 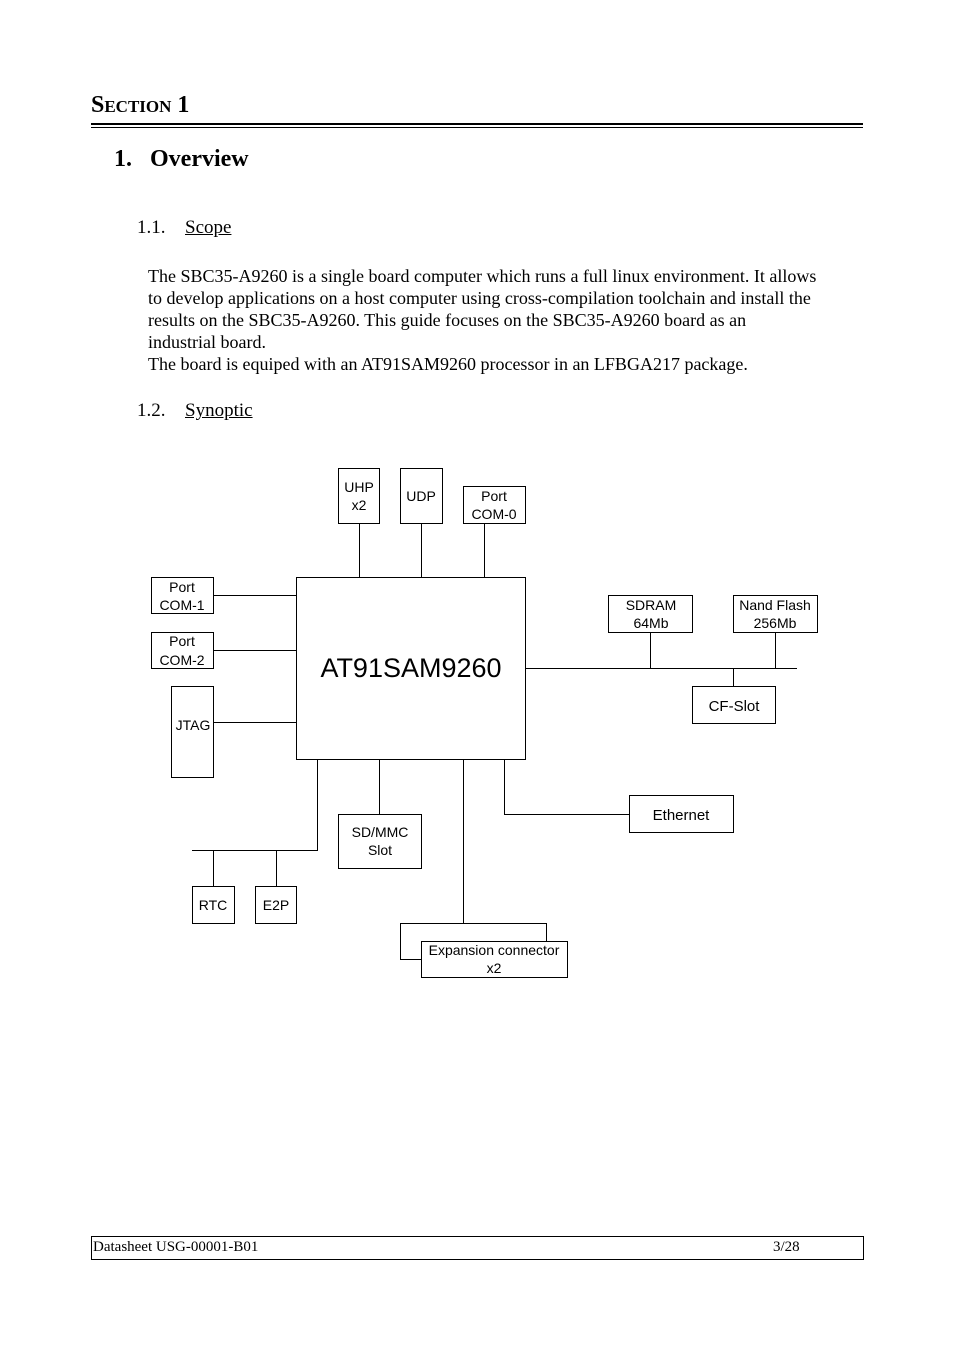 What do you see at coordinates (493, 514) in the screenshot?
I see `block-label: COM-0` at bounding box center [493, 514].